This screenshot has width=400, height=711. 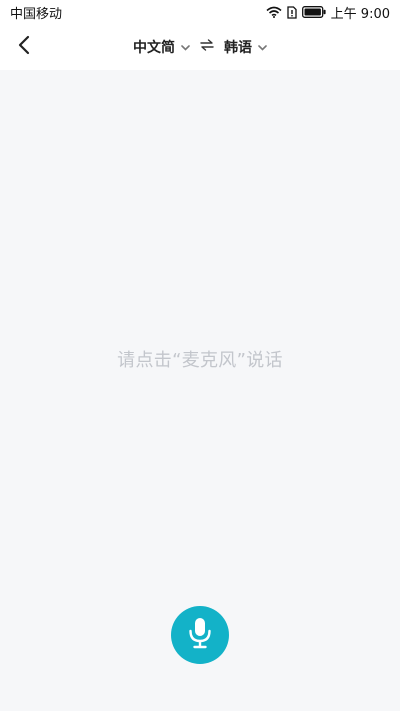 I want to click on back-button, so click(x=24, y=47).